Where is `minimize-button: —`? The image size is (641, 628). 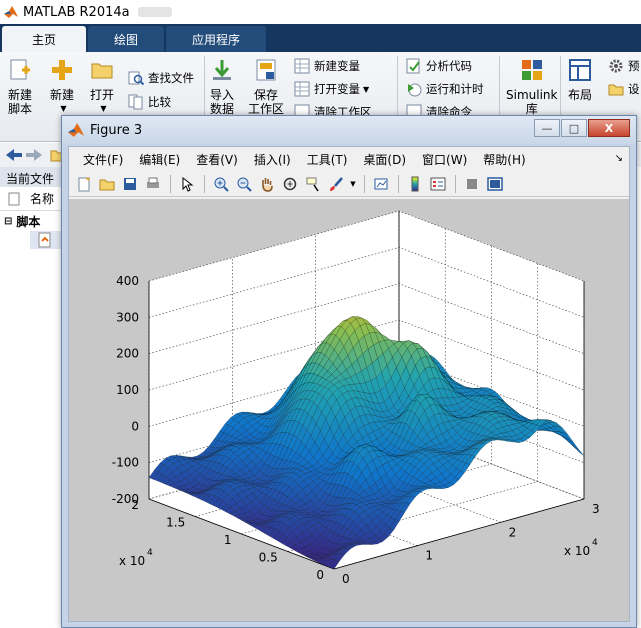
minimize-button: — is located at coordinates (547, 128).